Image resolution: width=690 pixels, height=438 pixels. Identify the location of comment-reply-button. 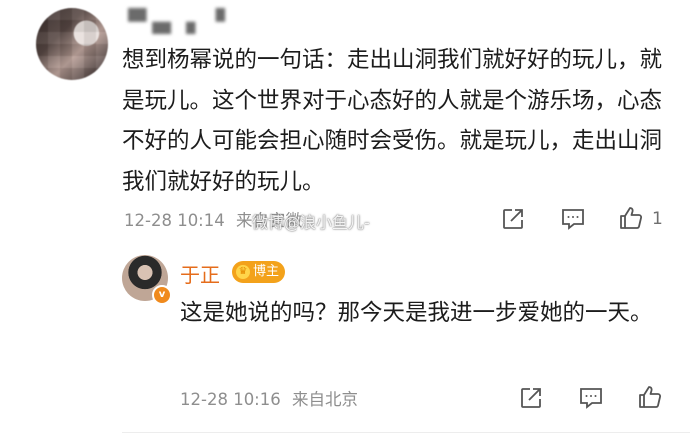
(573, 219).